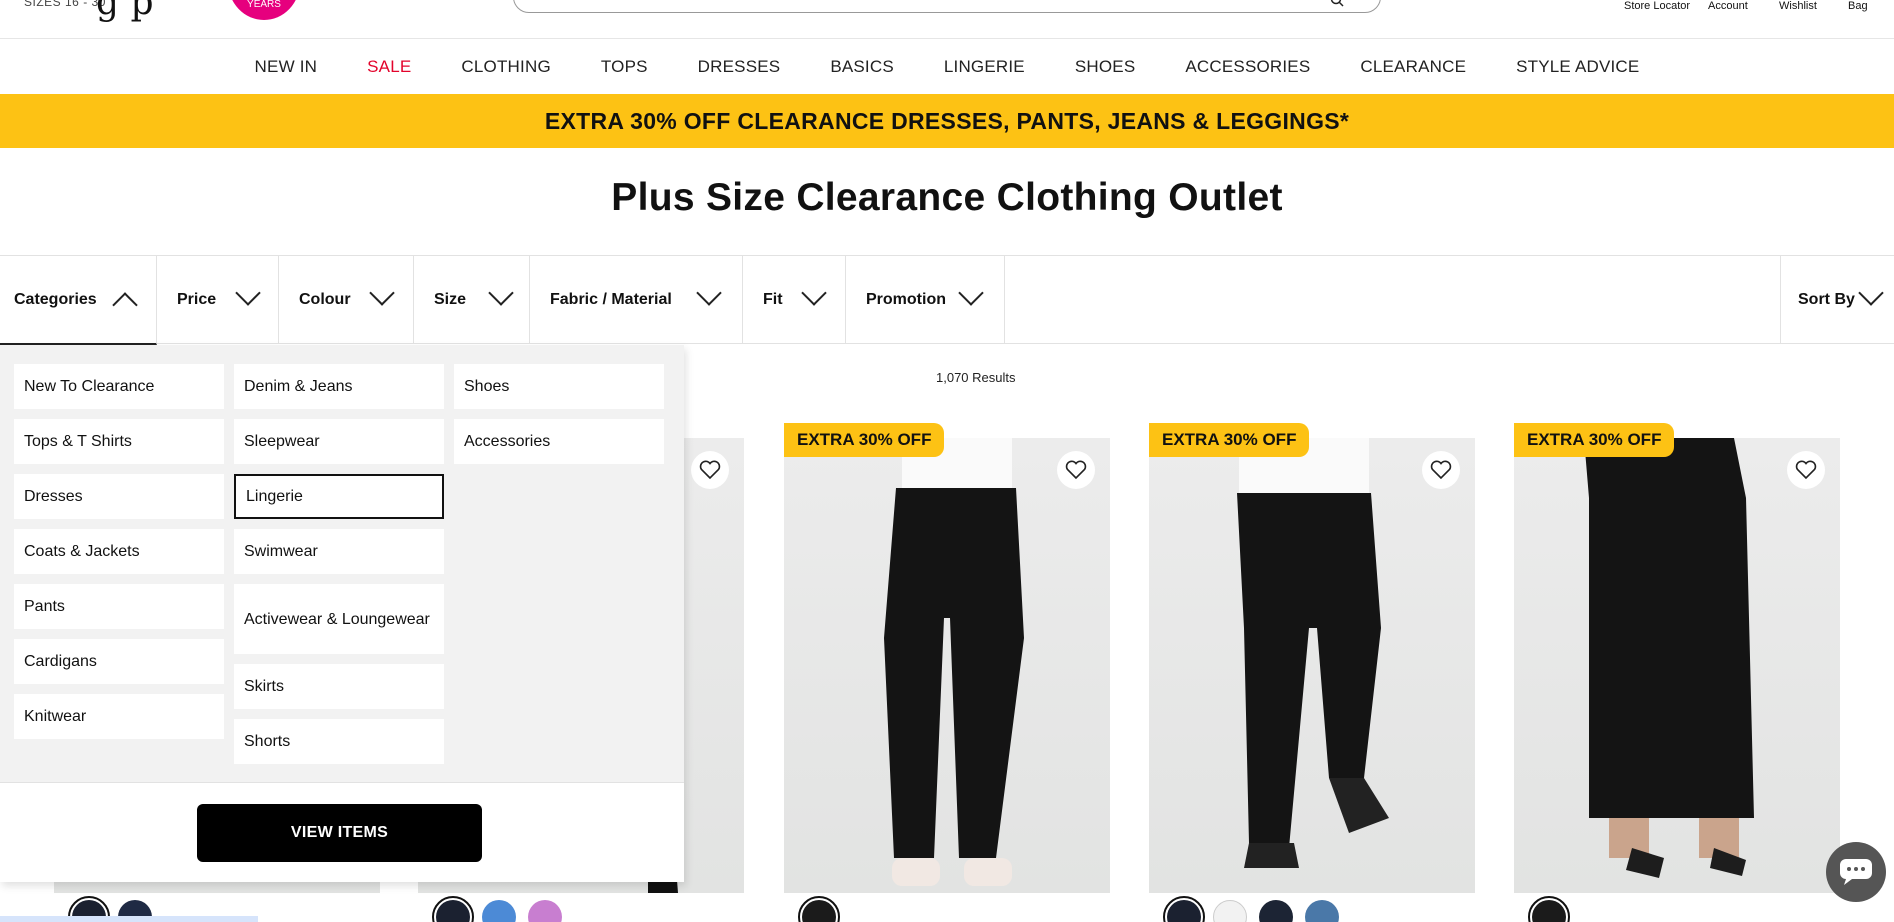 The height and width of the screenshot is (922, 1894). What do you see at coordinates (739, 67) in the screenshot?
I see `nav-dresses: DRESSES` at bounding box center [739, 67].